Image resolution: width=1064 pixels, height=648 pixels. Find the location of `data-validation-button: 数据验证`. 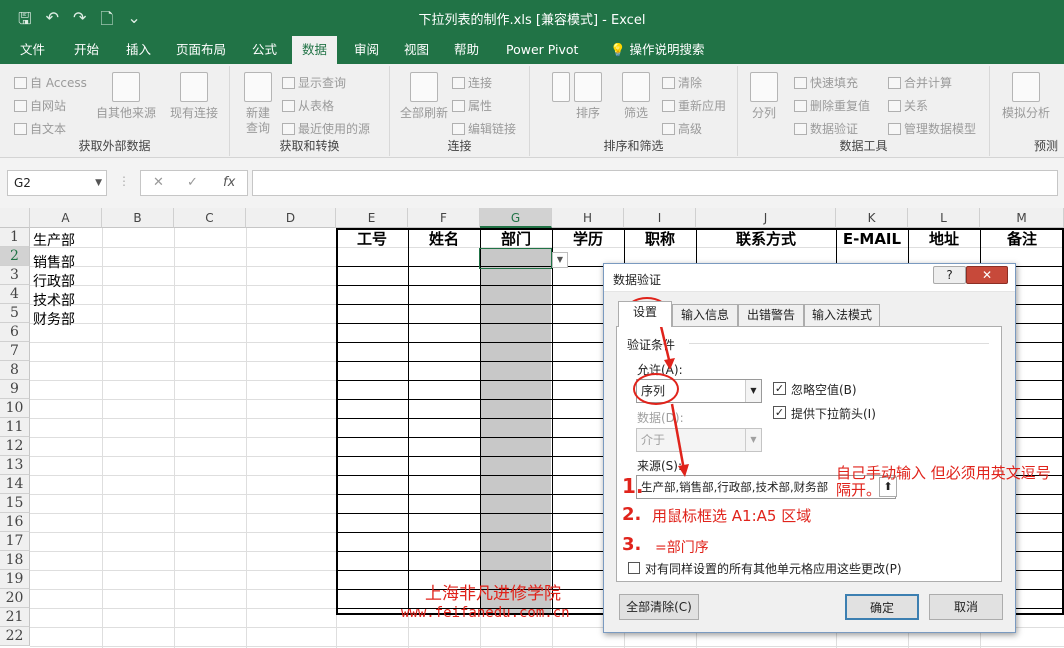

data-validation-button: 数据验证 is located at coordinates (826, 128).